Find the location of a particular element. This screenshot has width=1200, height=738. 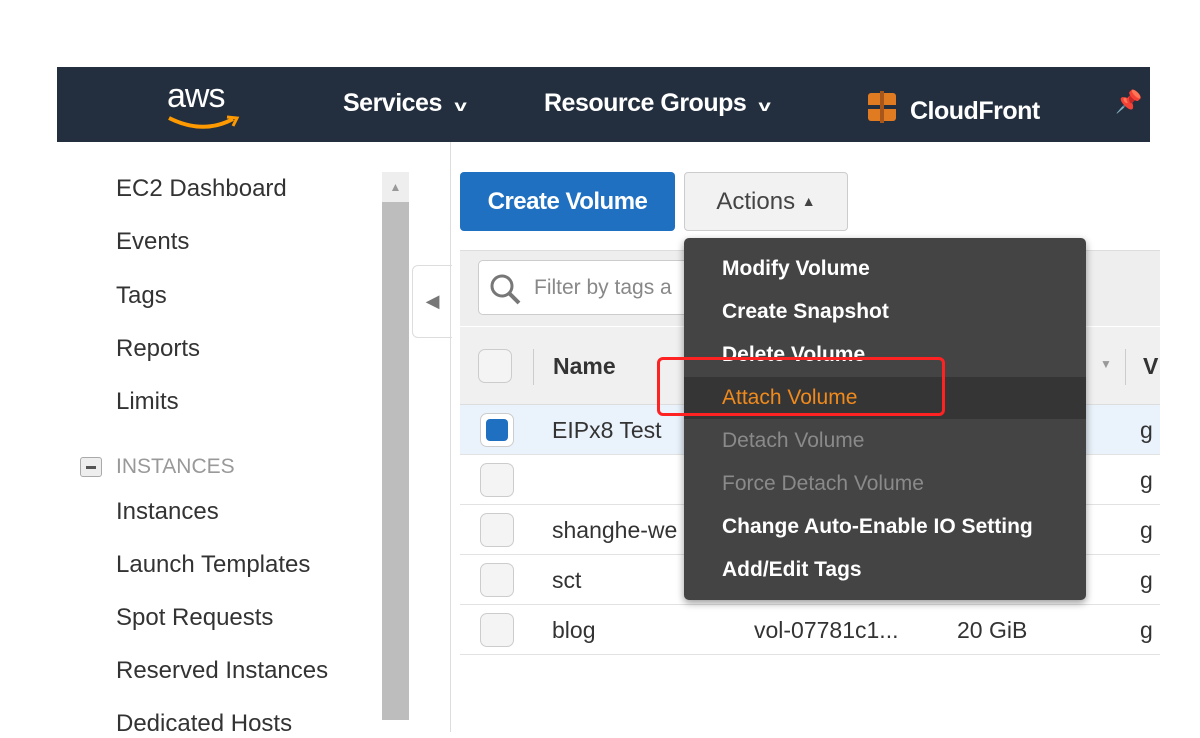

scroll-up-icon: ▲ is located at coordinates (395, 187).